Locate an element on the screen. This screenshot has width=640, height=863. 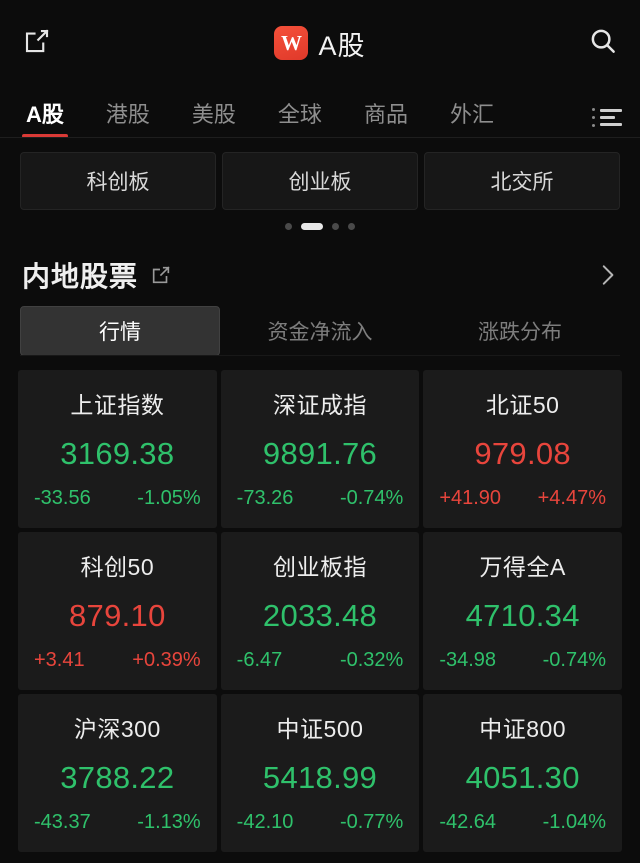
view-mode-segments: 行情 资金净流入 涨跌分布 is located at coordinates (320, 328).